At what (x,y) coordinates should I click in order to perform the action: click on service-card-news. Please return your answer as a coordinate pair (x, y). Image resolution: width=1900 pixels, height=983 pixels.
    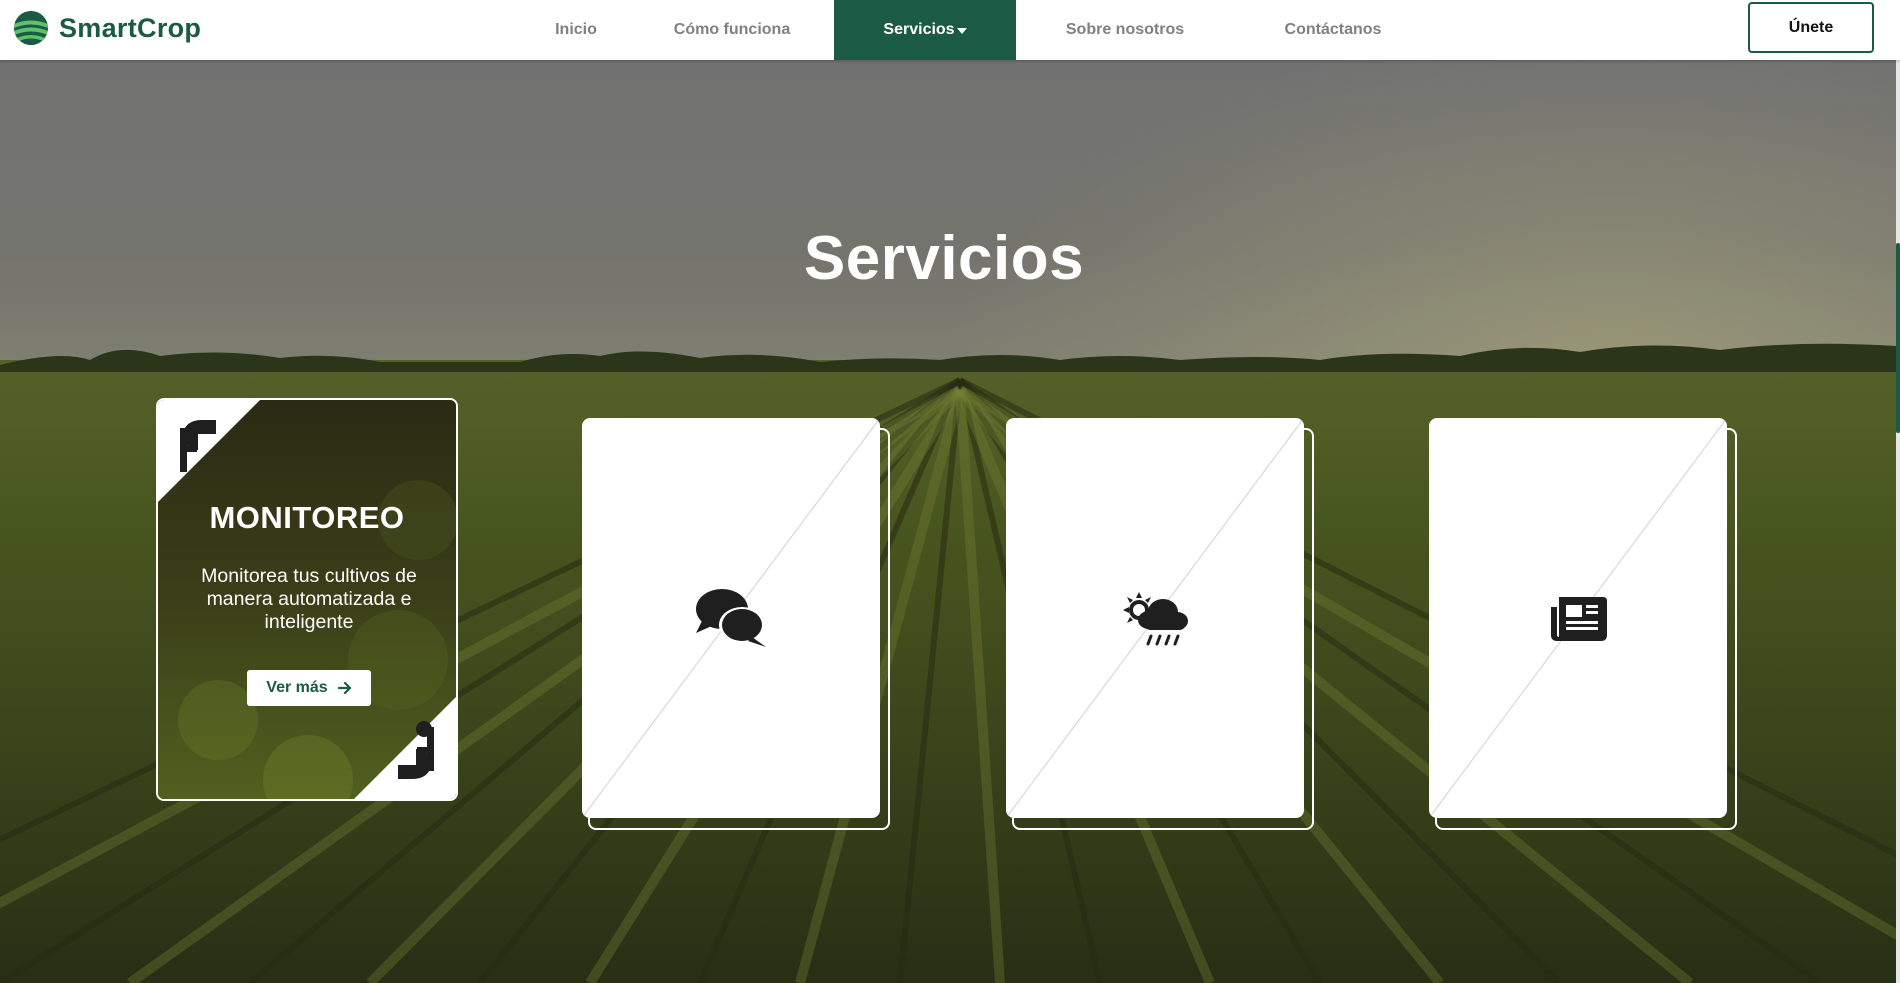
    Looking at the image, I should click on (1578, 618).